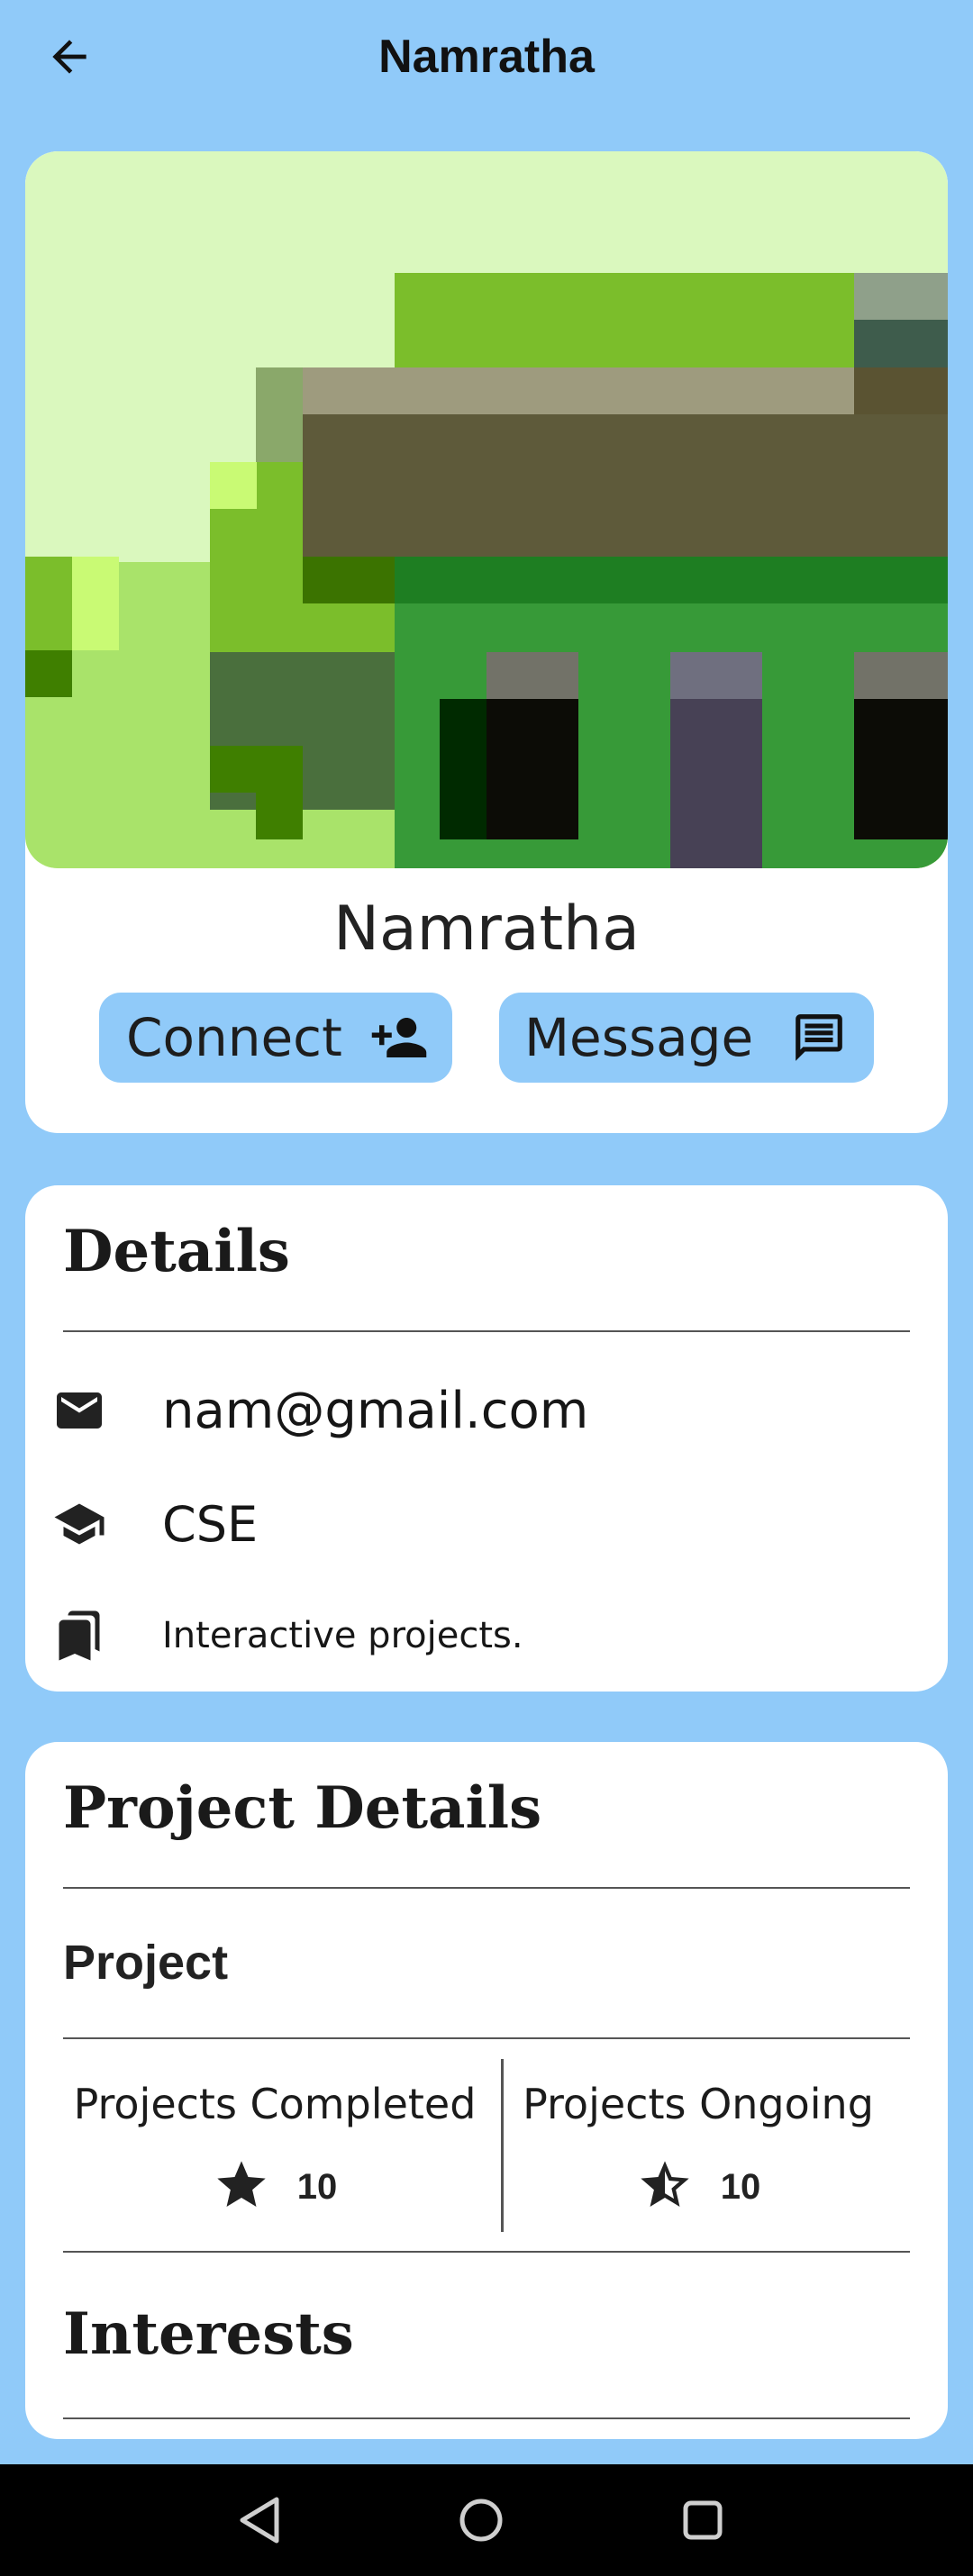 The image size is (973, 2576). I want to click on projects-completed-stat: Projects Completed 10, so click(275, 2145).